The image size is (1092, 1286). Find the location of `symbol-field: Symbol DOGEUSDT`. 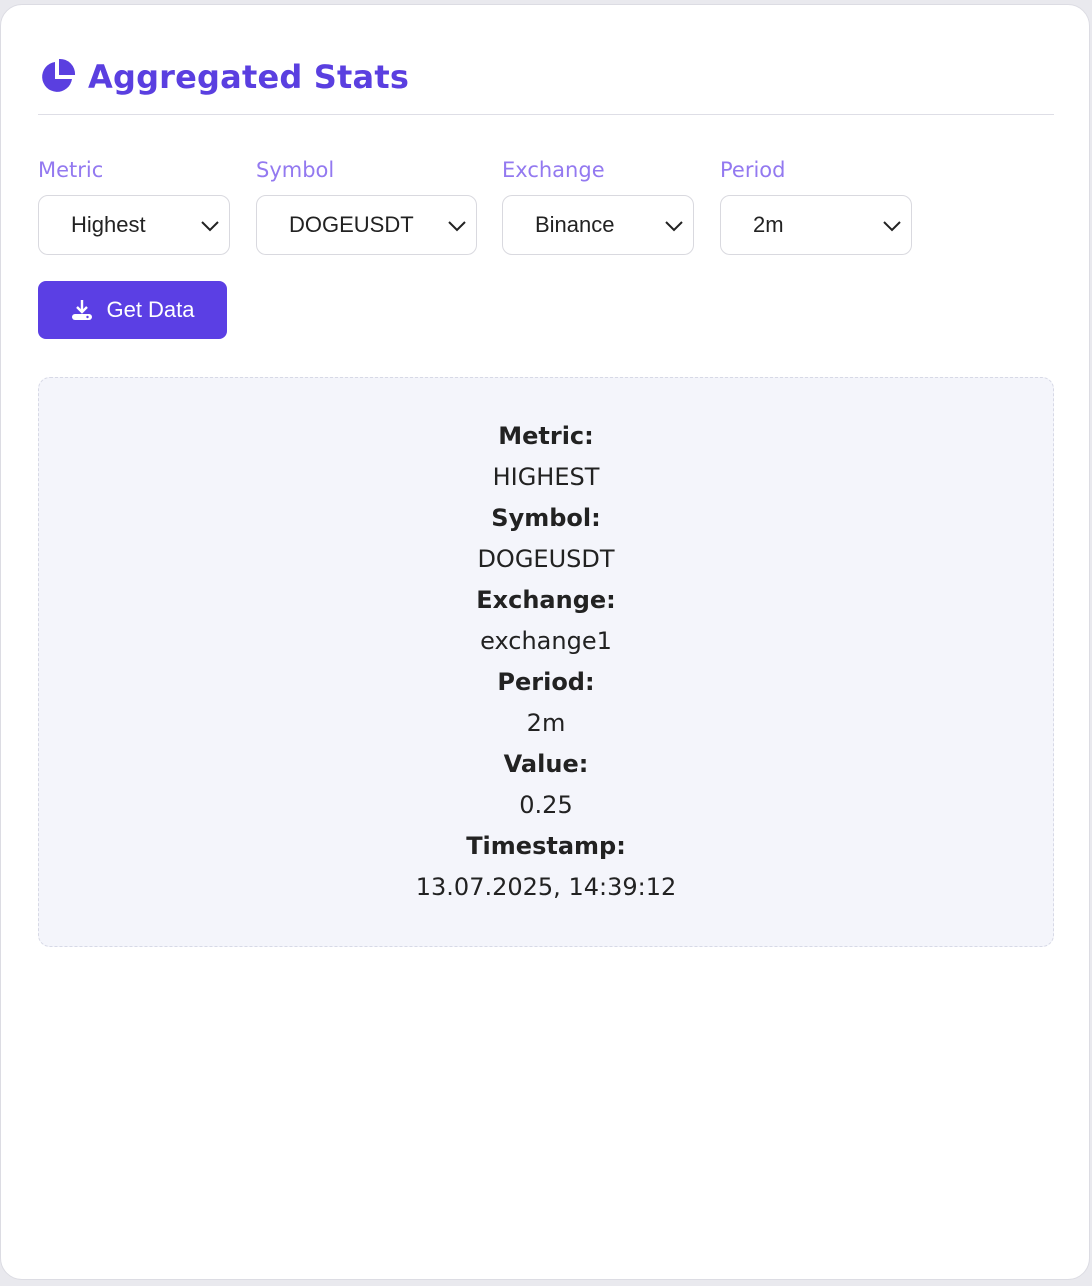

symbol-field: Symbol DOGEUSDT is located at coordinates (366, 206).